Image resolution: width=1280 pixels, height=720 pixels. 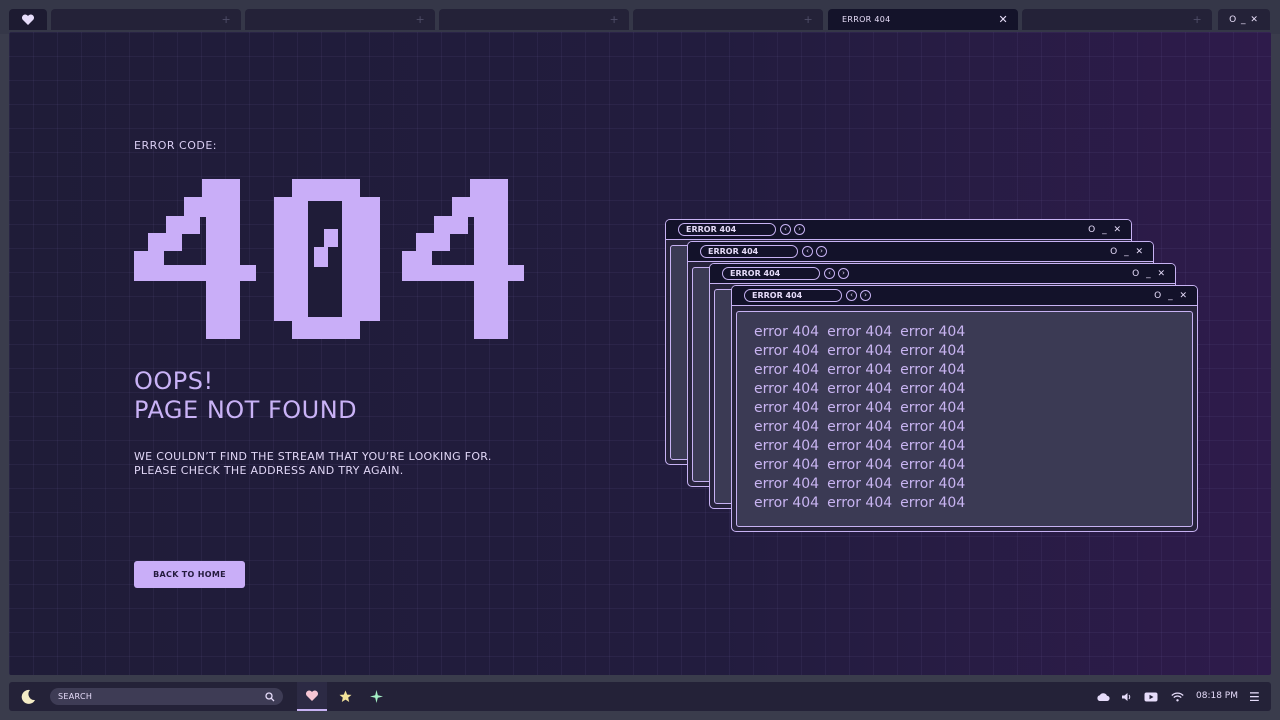 I want to click on search-icon, so click(x=270, y=696).